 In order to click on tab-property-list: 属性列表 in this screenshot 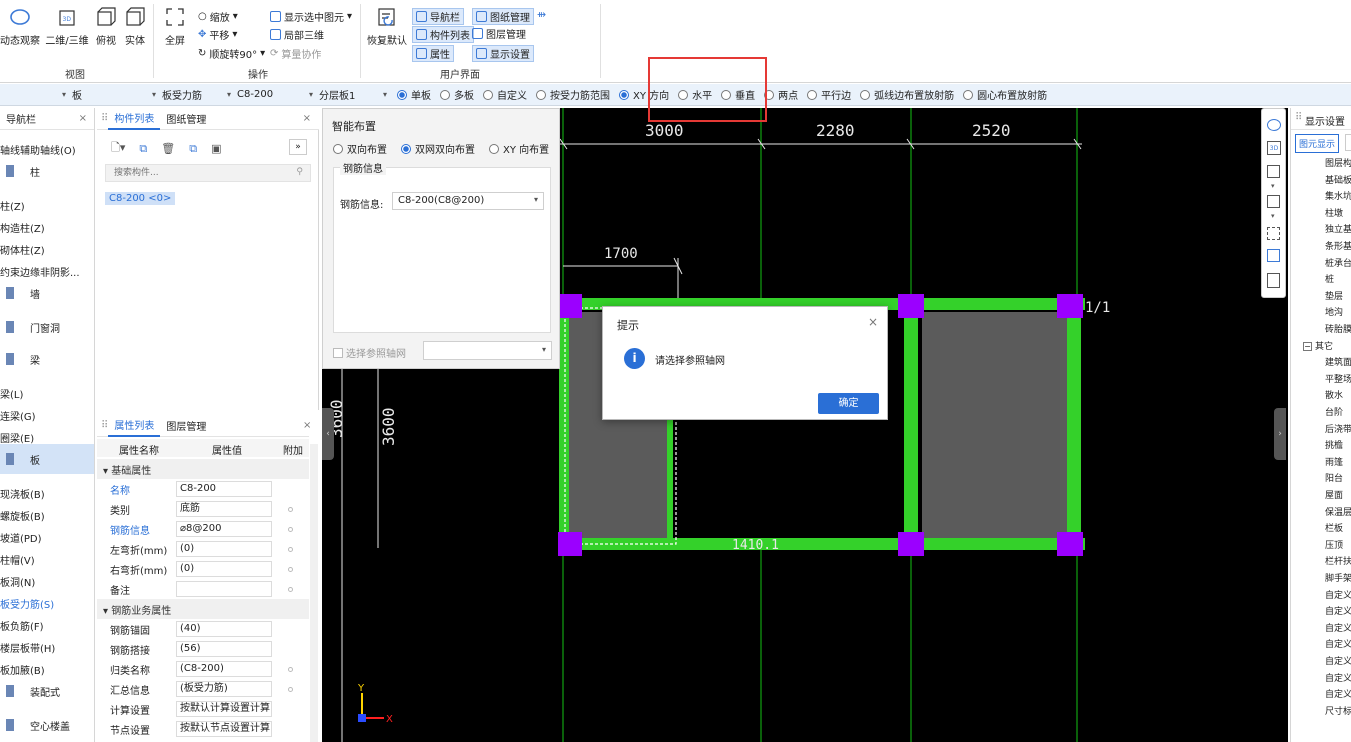, I will do `click(134, 426)`.